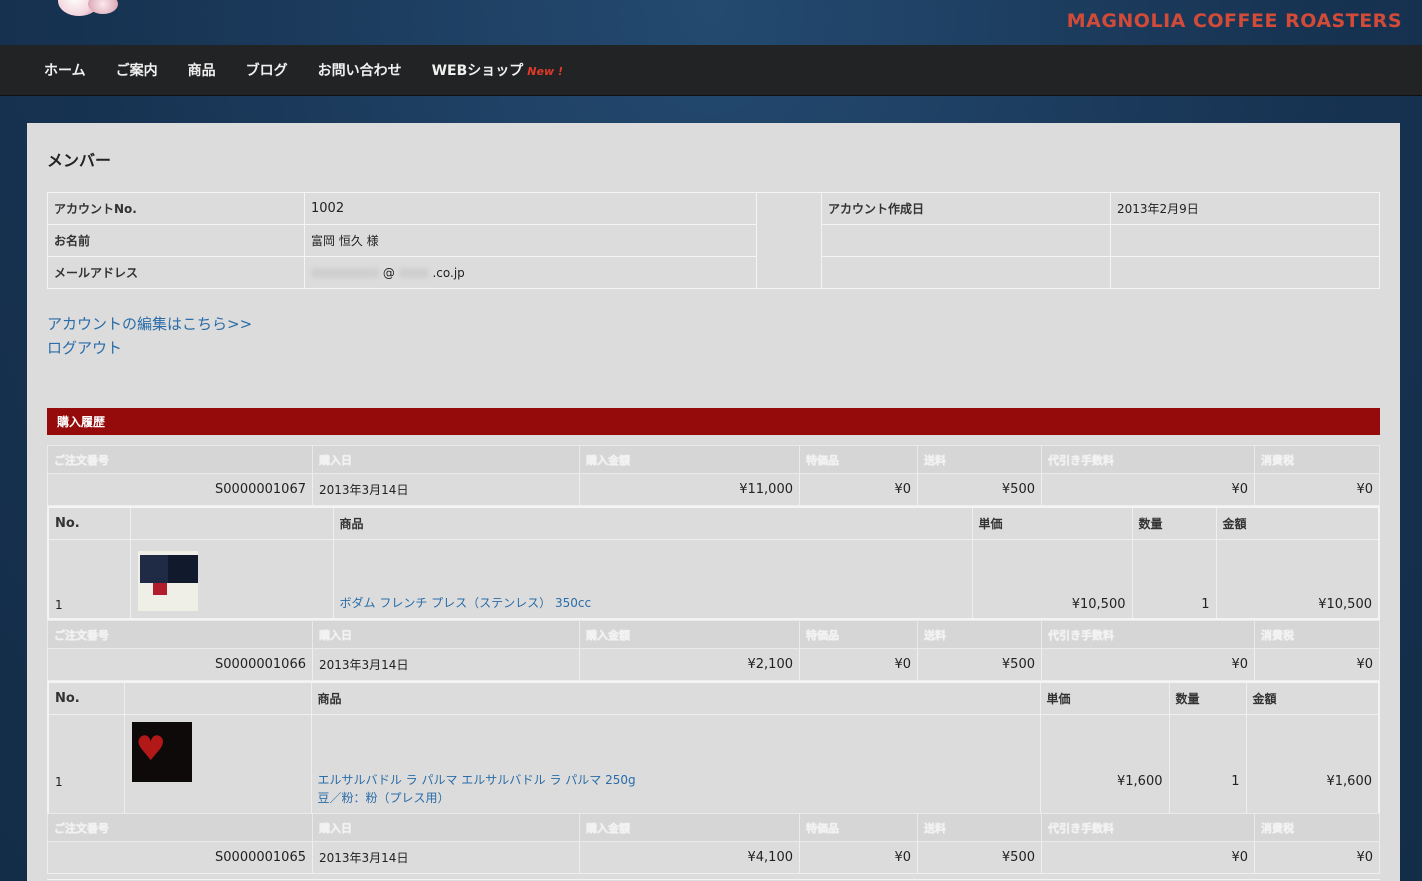 Image resolution: width=1422 pixels, height=881 pixels. I want to click on el-salvador-thumbnail-icon: ♥, so click(161, 751).